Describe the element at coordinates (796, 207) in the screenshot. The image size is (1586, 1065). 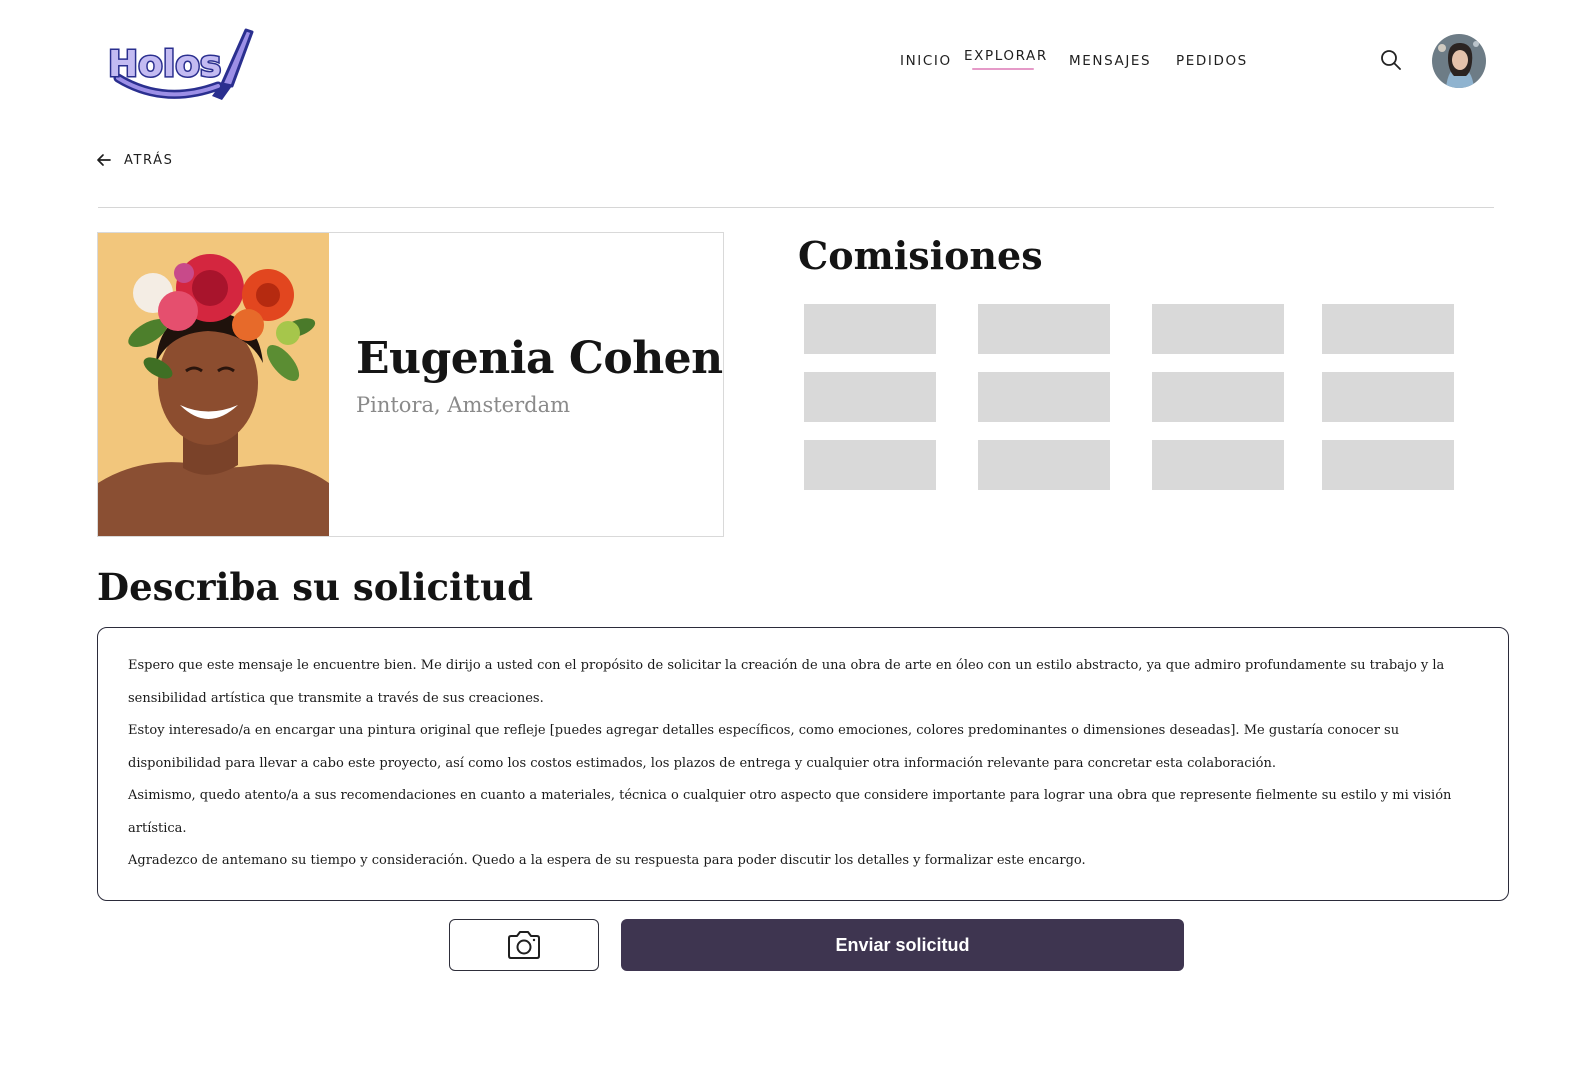
I see `divider` at that location.